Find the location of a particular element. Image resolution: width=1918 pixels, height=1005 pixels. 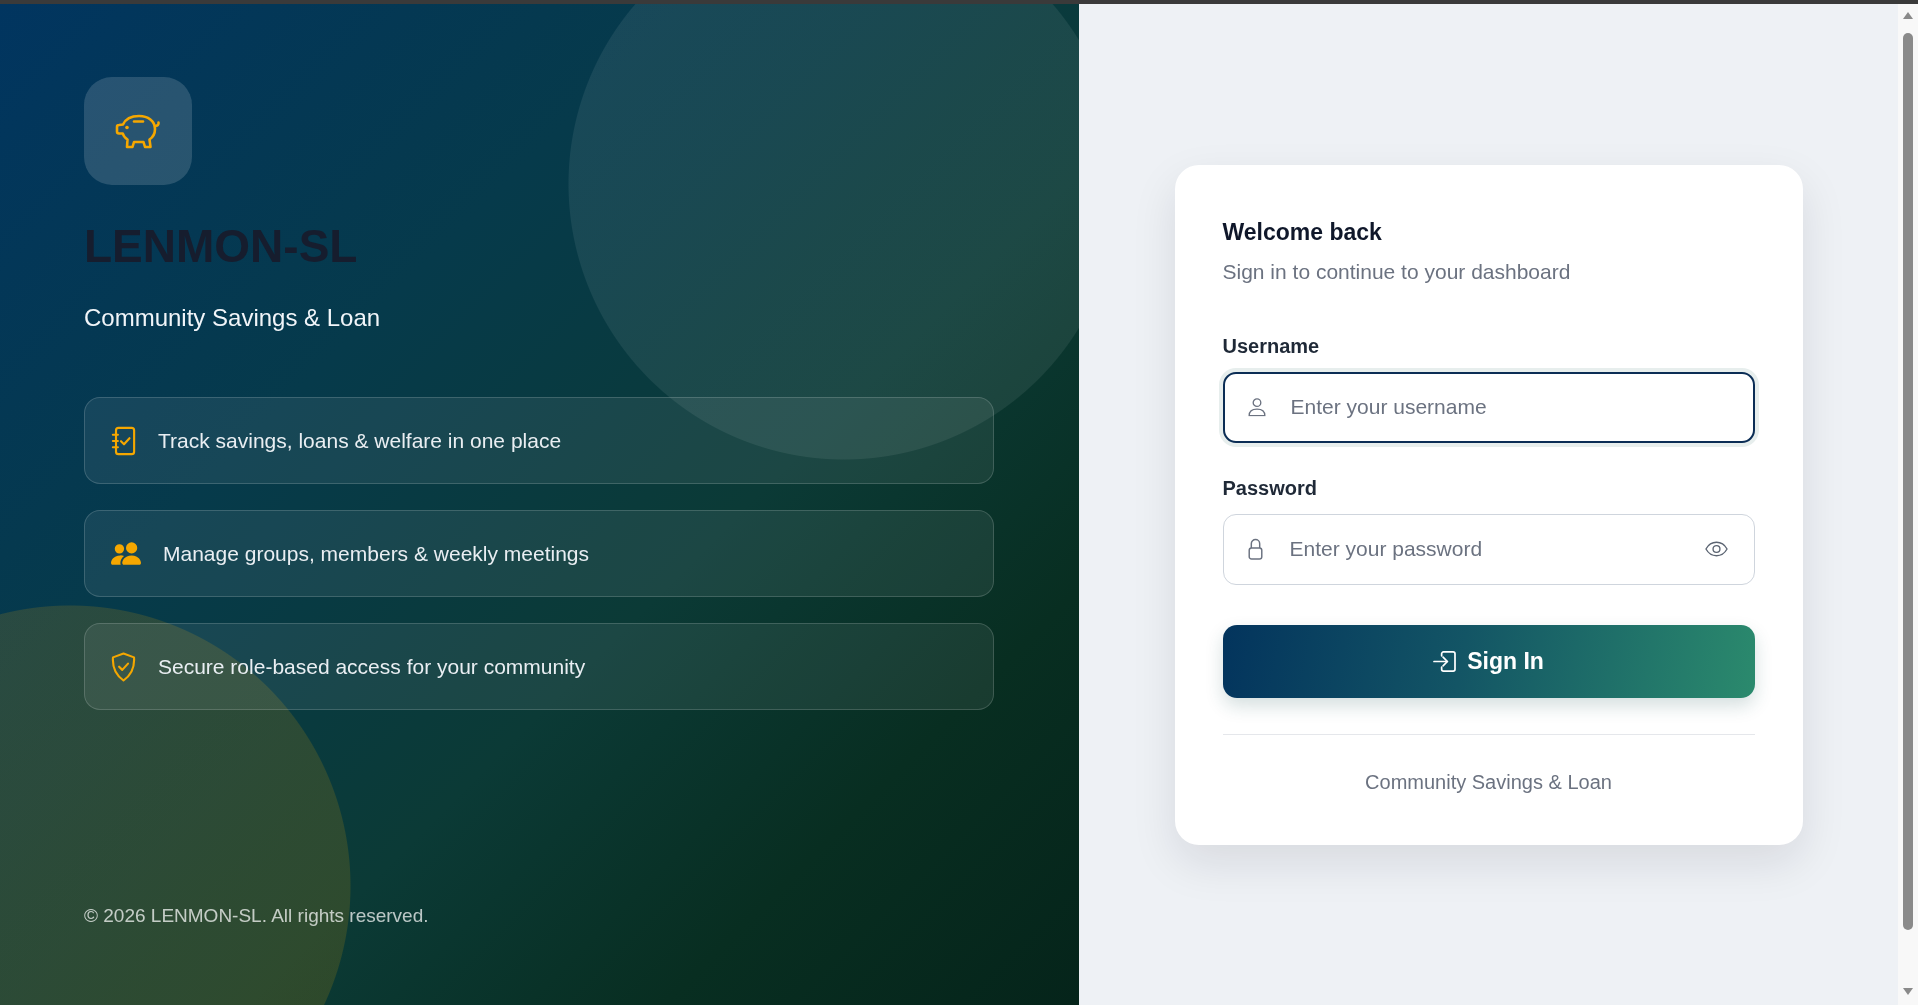

username-field: Enter your username is located at coordinates (1488, 407).